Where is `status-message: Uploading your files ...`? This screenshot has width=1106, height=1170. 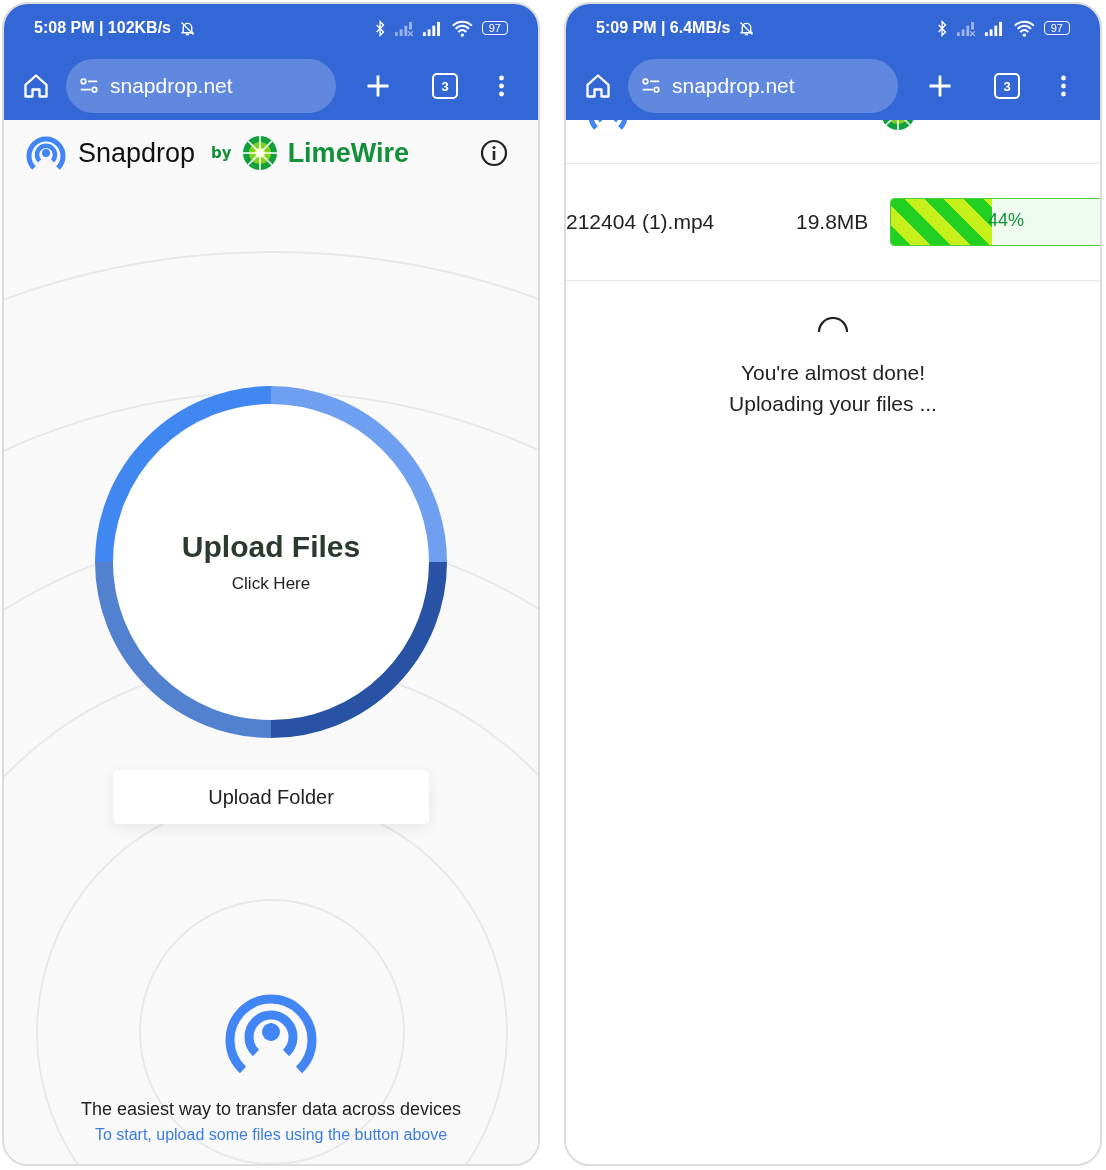
status-message: Uploading your files ... is located at coordinates (833, 404).